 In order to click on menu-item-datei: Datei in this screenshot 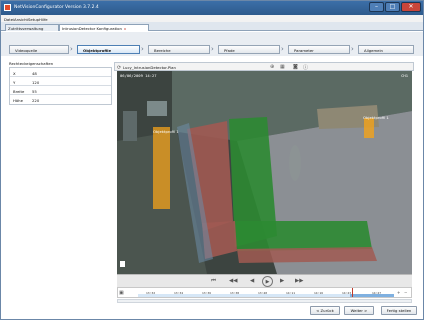, I will do `click(9, 19)`.